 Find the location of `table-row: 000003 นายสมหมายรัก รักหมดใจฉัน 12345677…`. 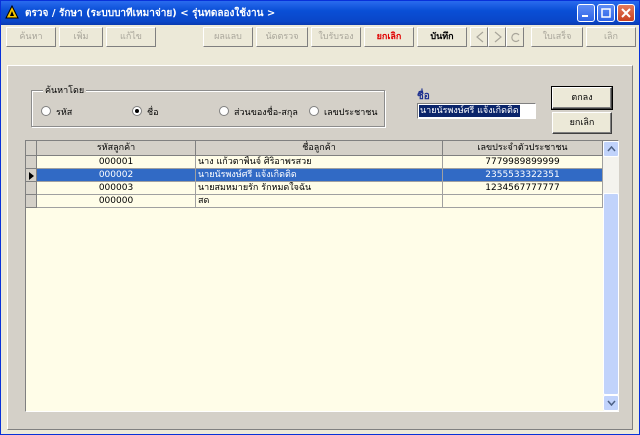

table-row: 000003 นายสมหมายรัก รักหมดใจฉัน 12345677… is located at coordinates (320, 188).